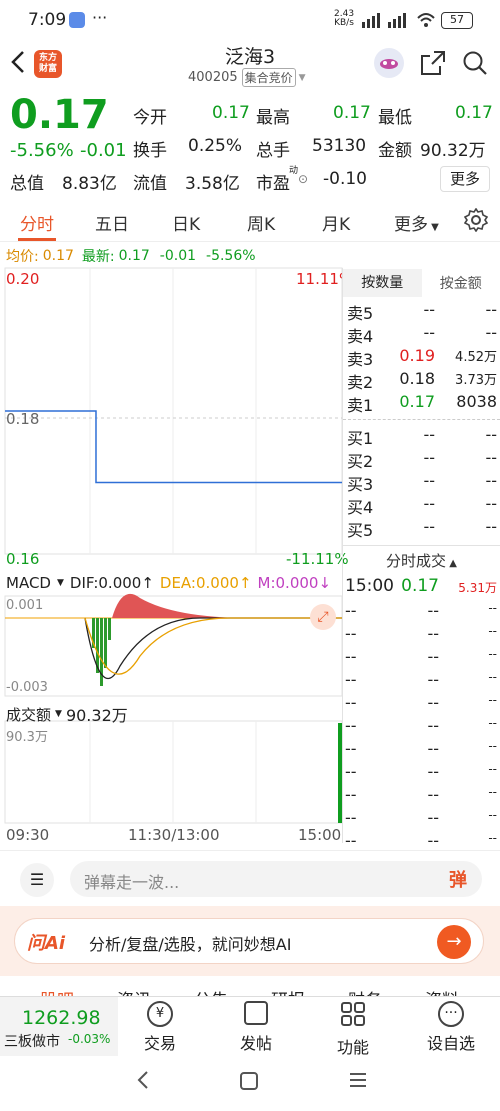 Image resolution: width=500 pixels, height=1111 pixels. What do you see at coordinates (451, 563) in the screenshot?
I see `caret-up-icon: ▲` at bounding box center [451, 563].